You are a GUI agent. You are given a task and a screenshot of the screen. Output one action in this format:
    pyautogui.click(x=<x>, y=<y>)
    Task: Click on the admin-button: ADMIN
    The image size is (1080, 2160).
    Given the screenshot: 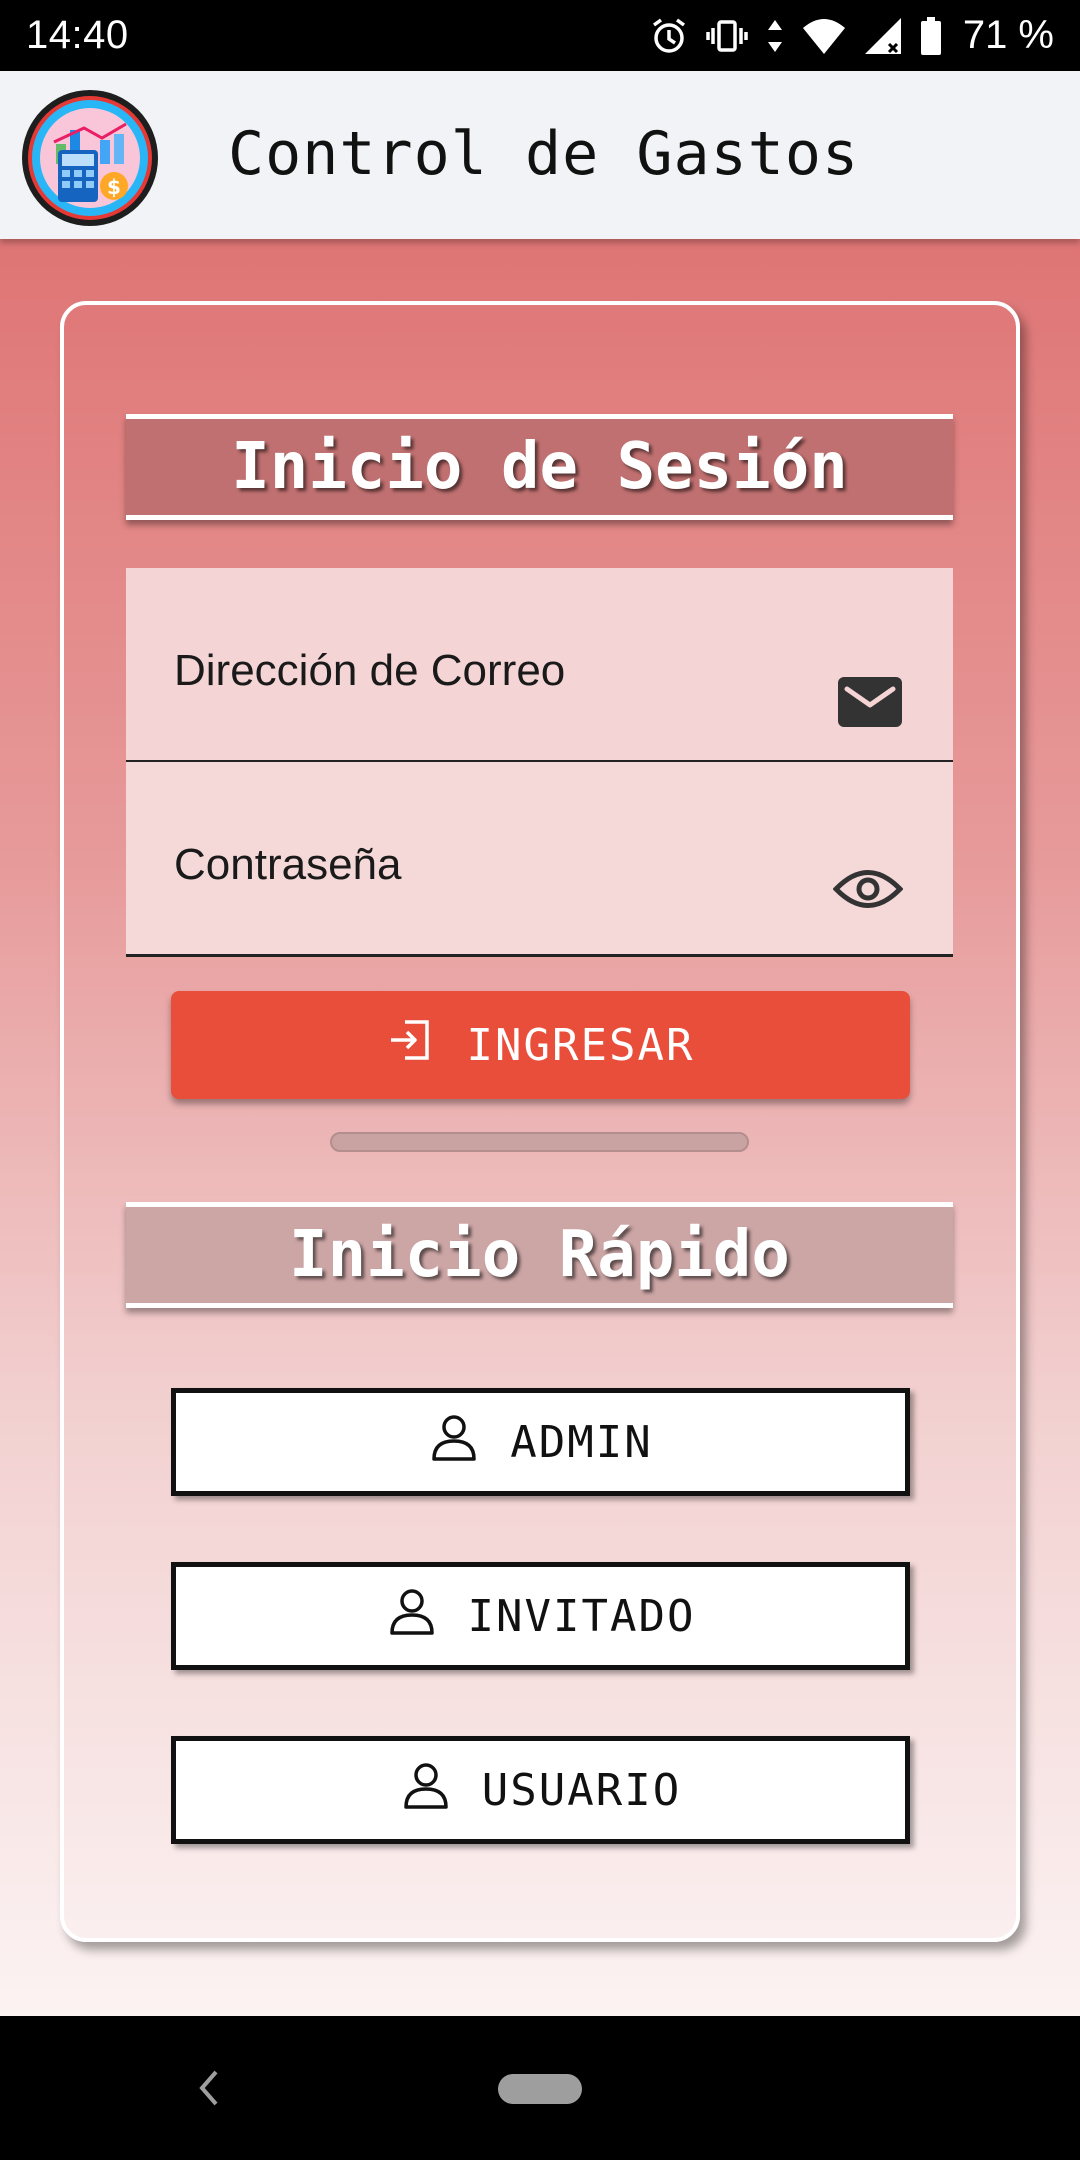 What is the action you would take?
    pyautogui.click(x=540, y=1442)
    